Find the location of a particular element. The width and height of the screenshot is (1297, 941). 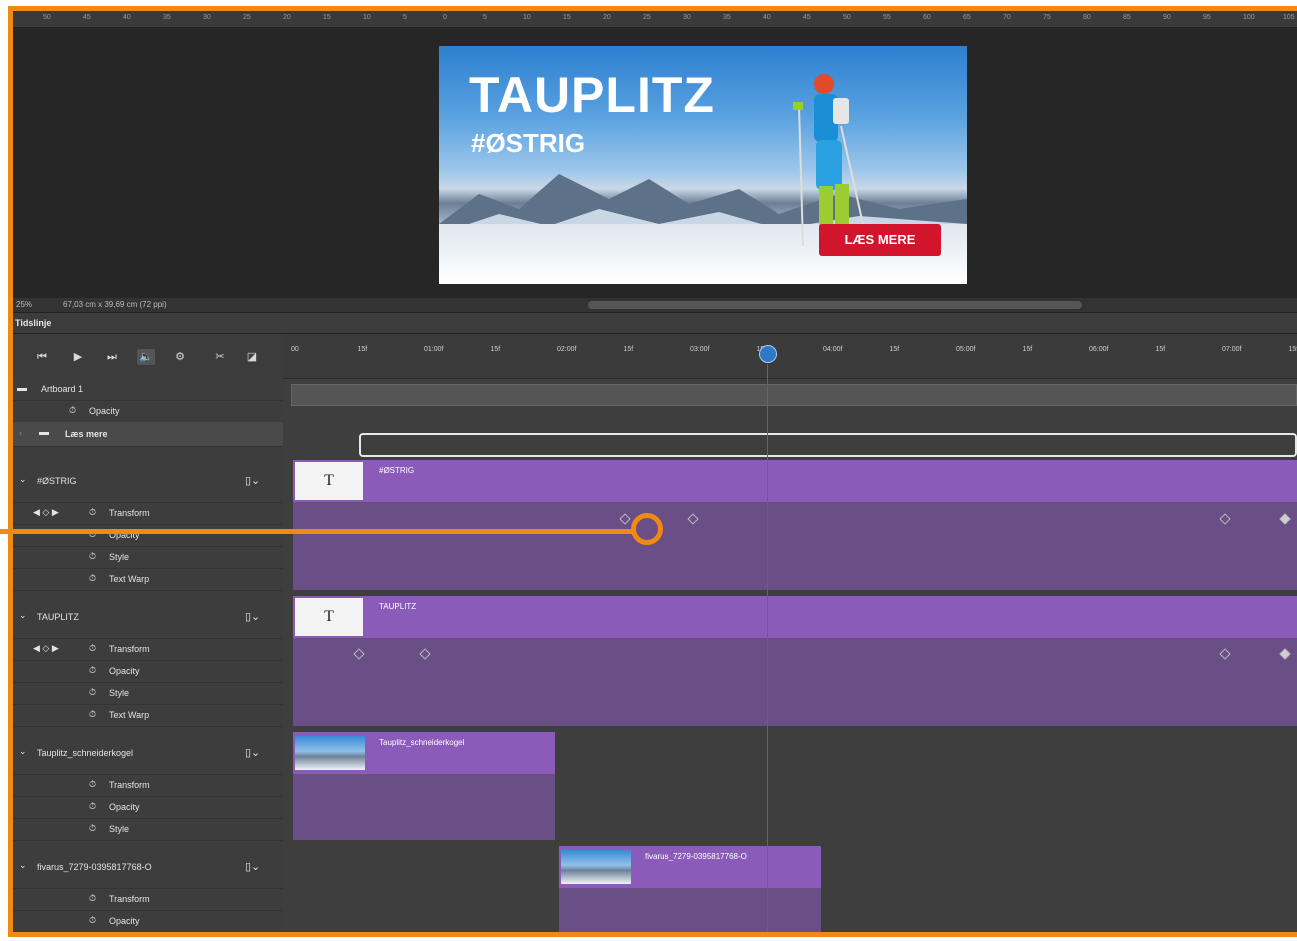

layer-name: #ØSTRIG is located at coordinates (57, 481).